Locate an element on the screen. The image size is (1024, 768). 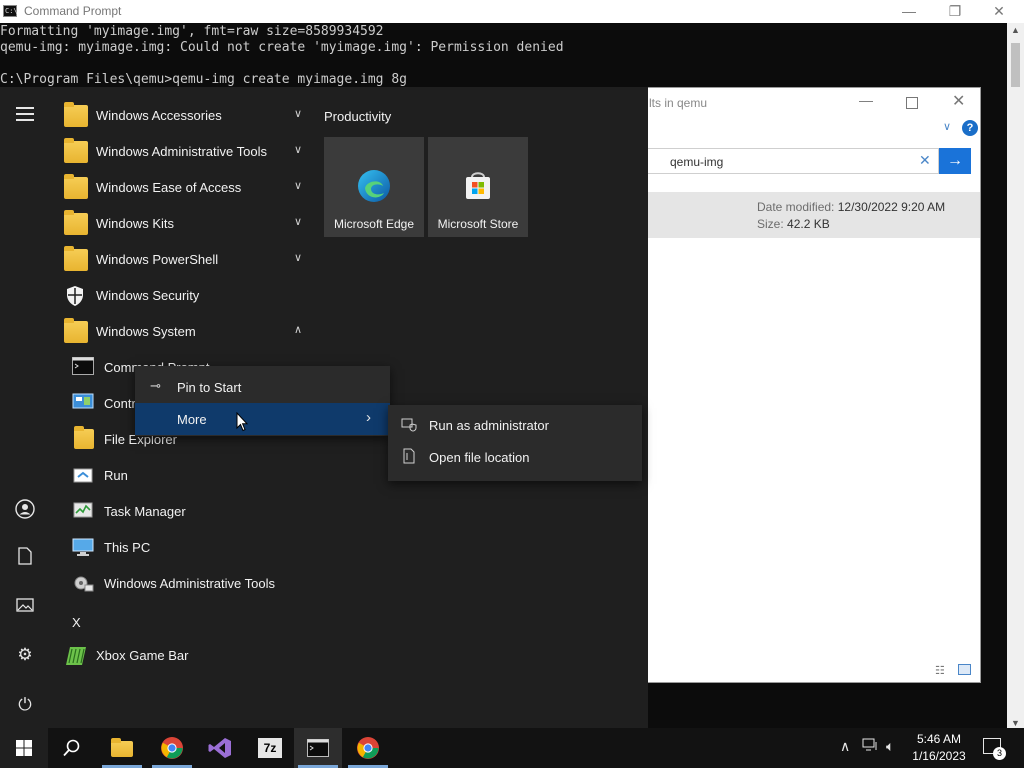
search-box: qemu-img ✕ is located at coordinates (790, 161).